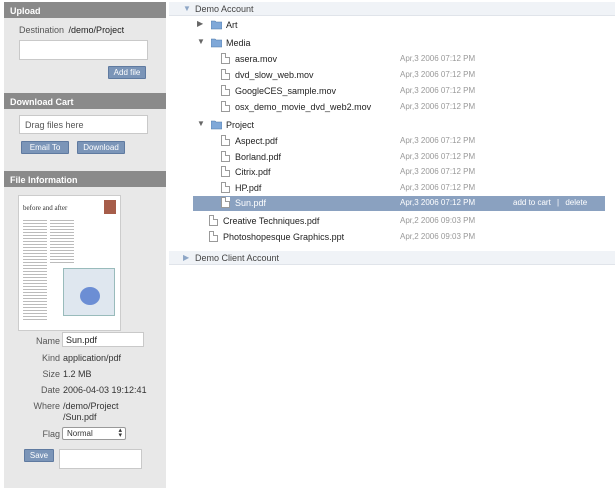  Describe the element at coordinates (248, 188) in the screenshot. I see `file-name: HP.pdf` at that location.